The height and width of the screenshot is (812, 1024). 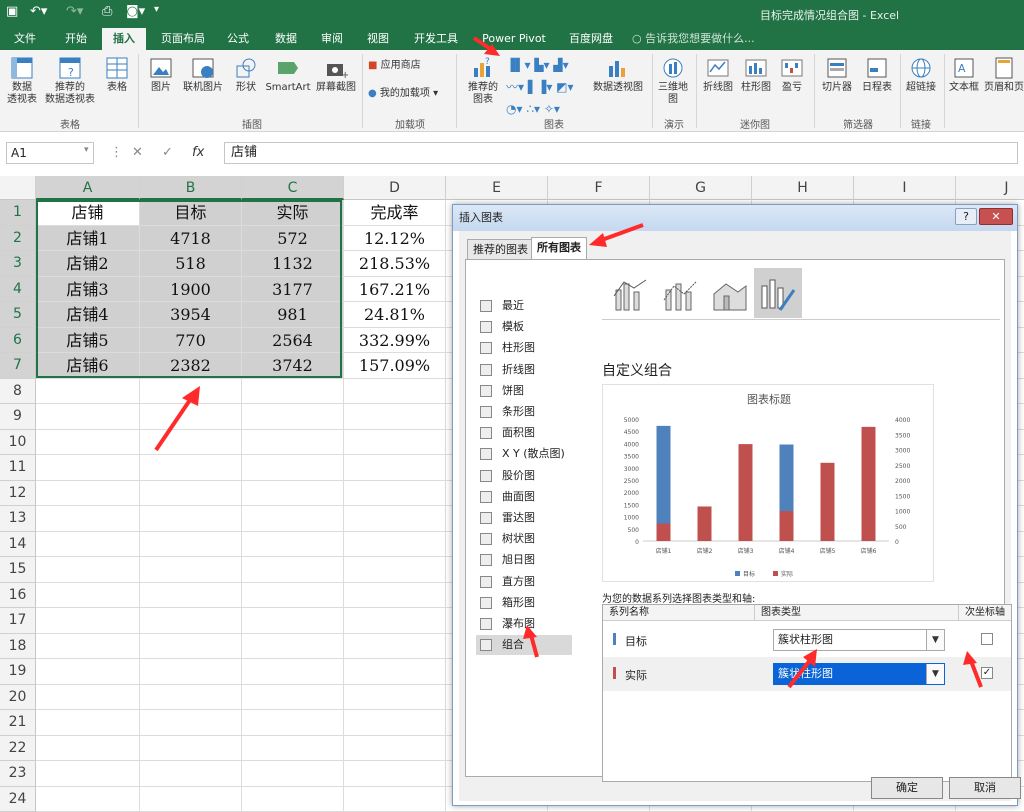 What do you see at coordinates (533, 109) in the screenshot?
I see `scatter-chart-icon: ∴▾` at bounding box center [533, 109].